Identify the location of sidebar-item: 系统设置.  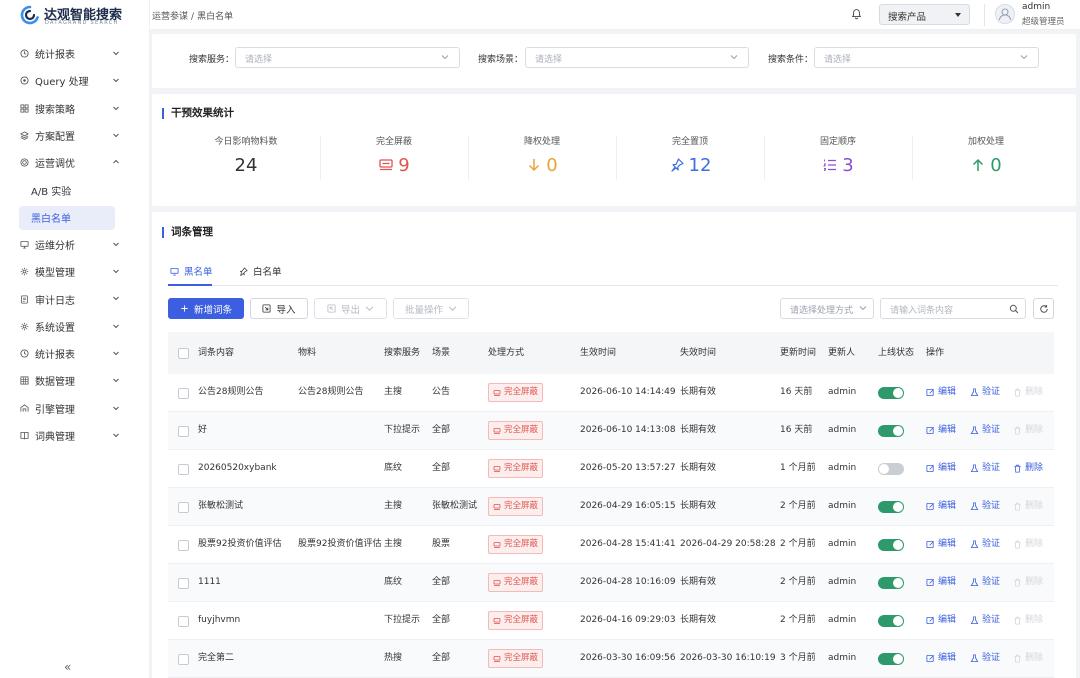
(75, 326).